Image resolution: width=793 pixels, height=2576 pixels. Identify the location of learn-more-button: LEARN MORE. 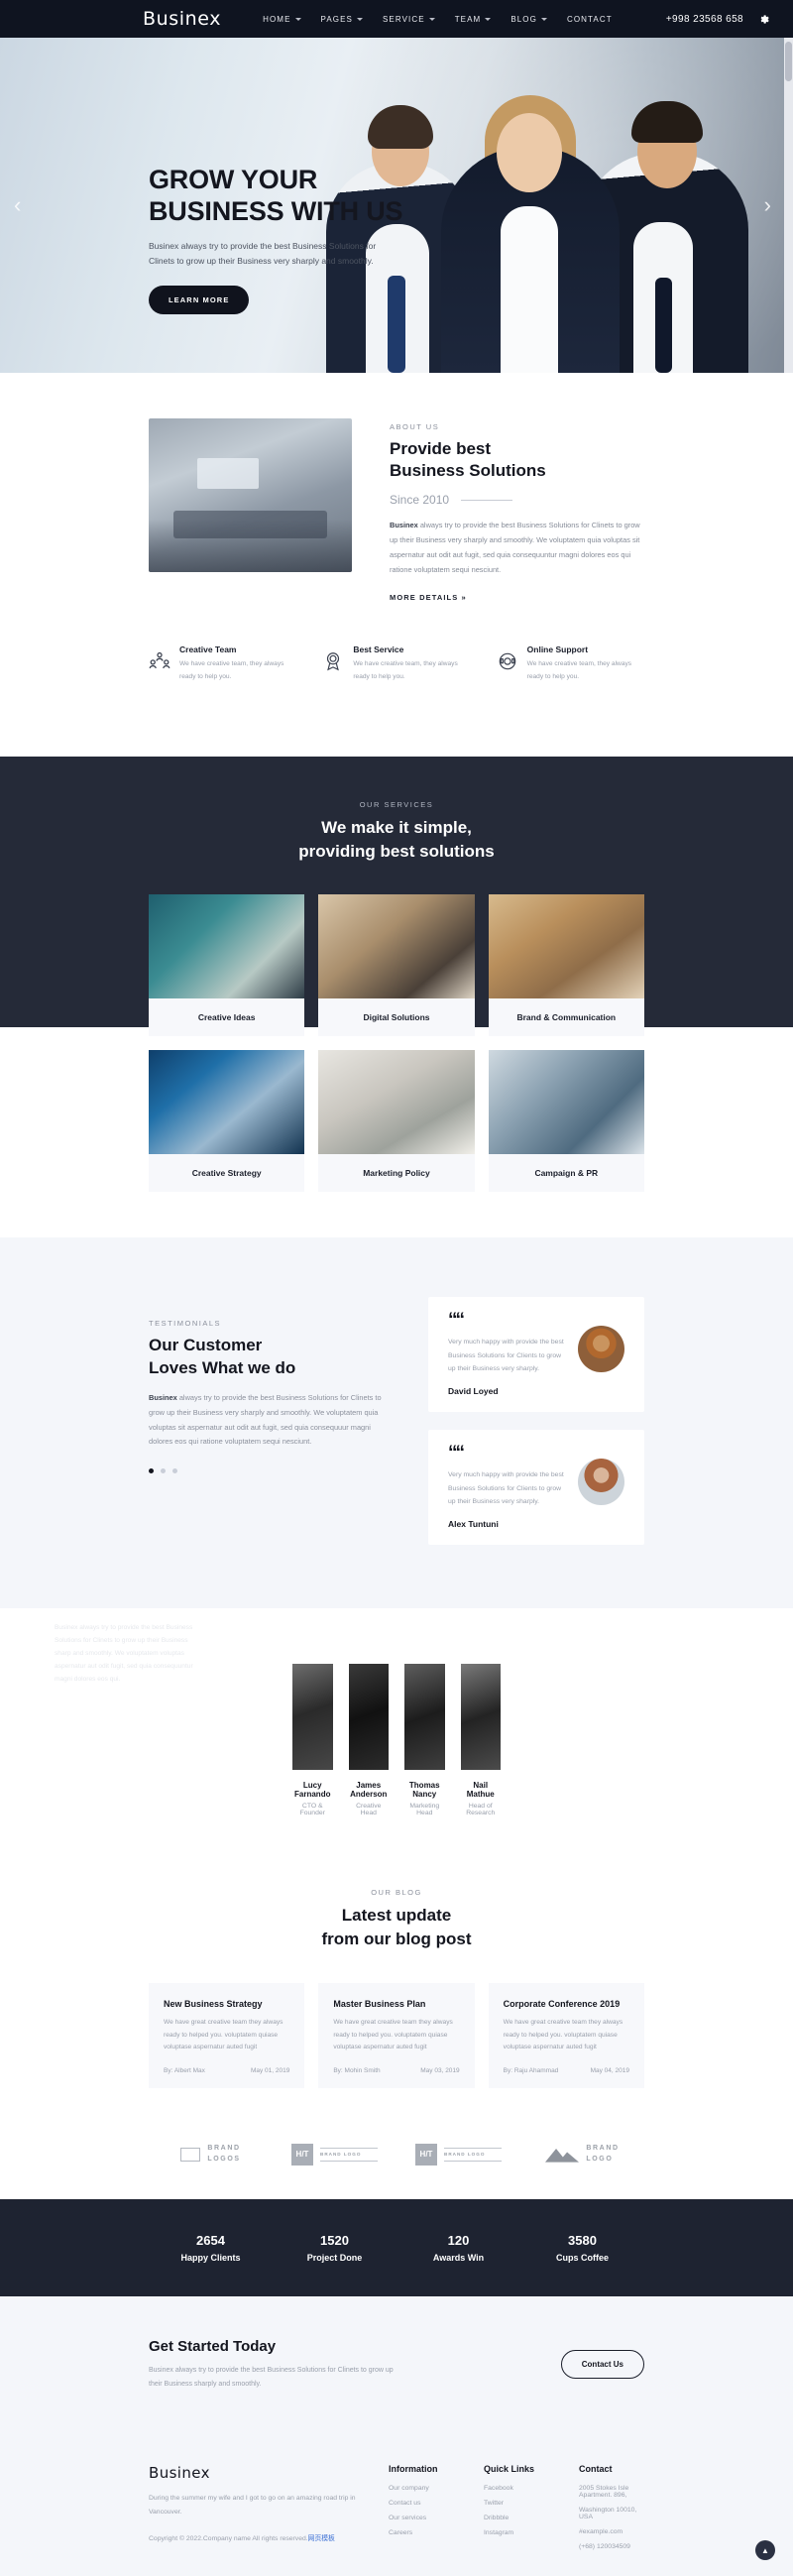
(199, 300).